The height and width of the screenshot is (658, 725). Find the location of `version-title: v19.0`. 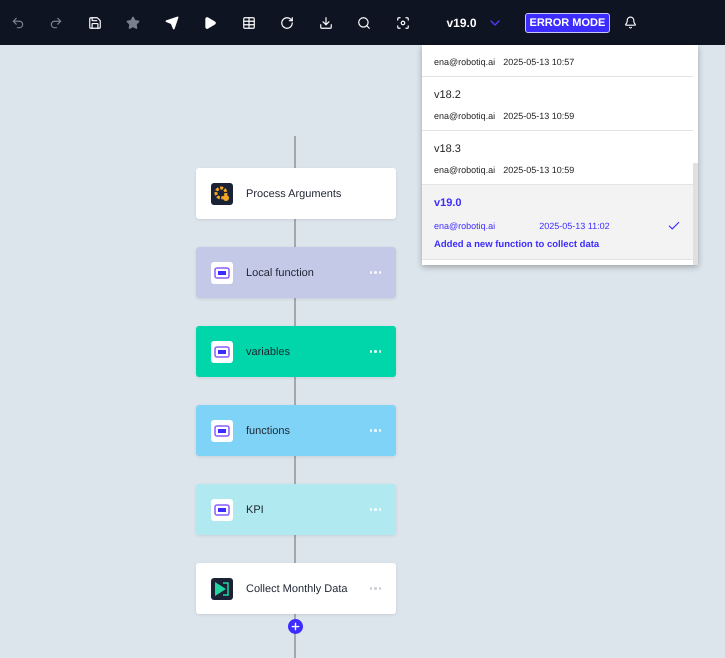

version-title: v19.0 is located at coordinates (448, 203).